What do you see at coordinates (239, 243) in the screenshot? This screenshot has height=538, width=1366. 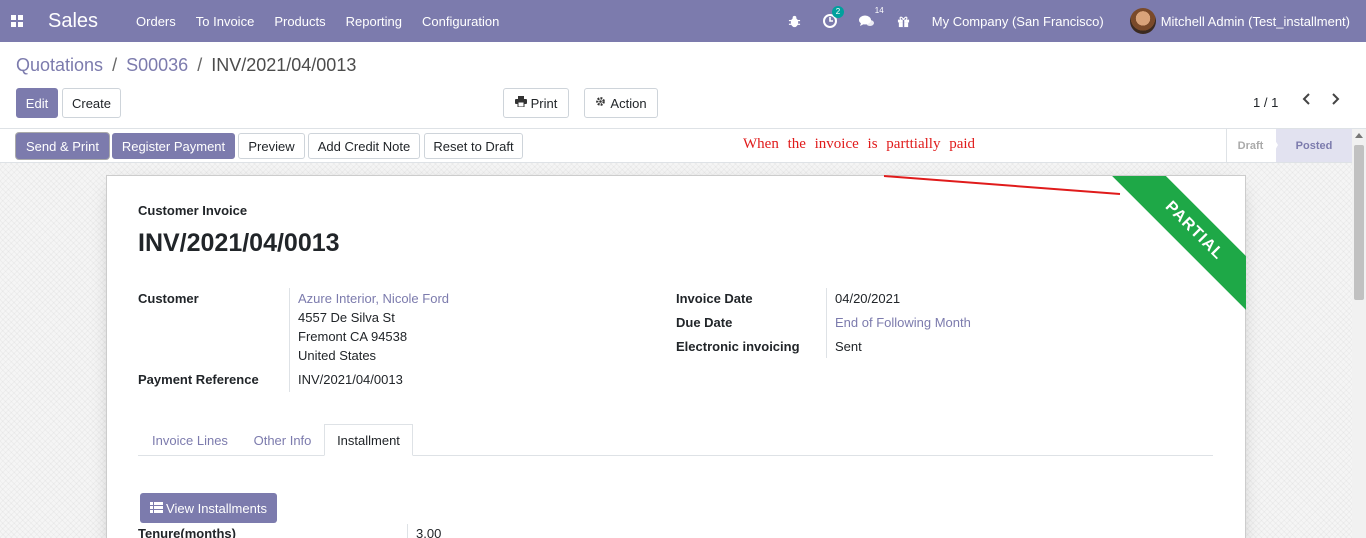 I see `invoice-number: INV/2021/04/0013` at bounding box center [239, 243].